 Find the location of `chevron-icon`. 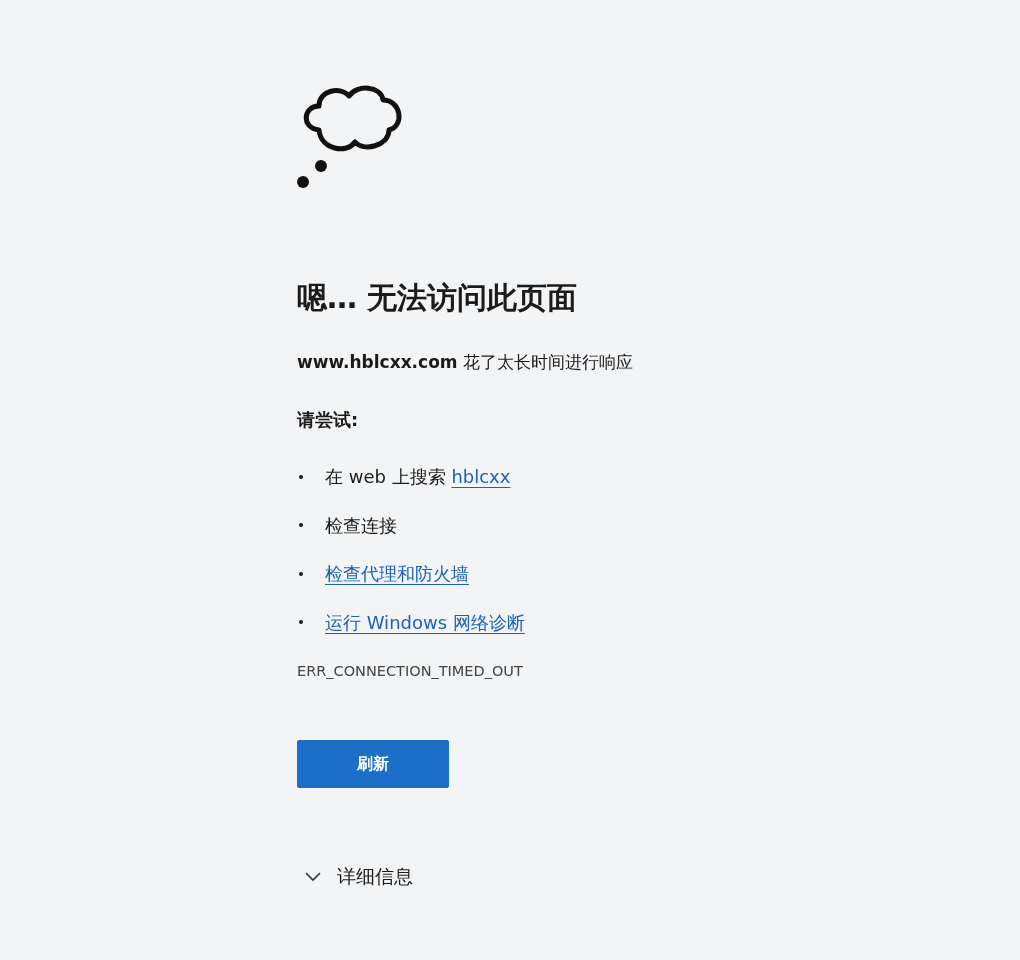

chevron-icon is located at coordinates (313, 876).